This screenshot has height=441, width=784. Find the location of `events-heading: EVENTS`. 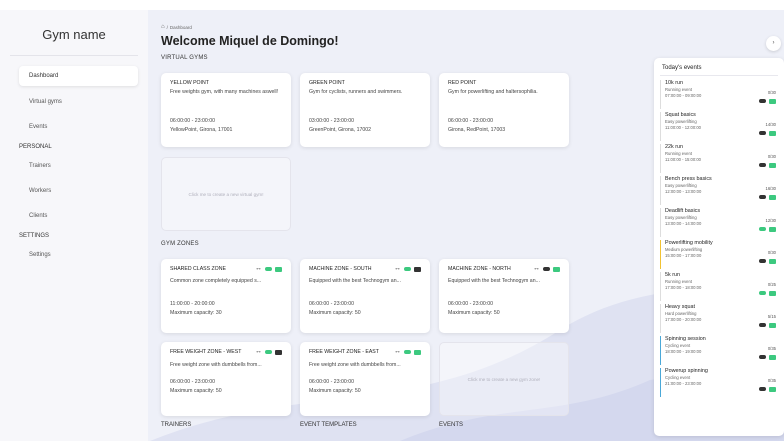

events-heading: EVENTS is located at coordinates (451, 425).